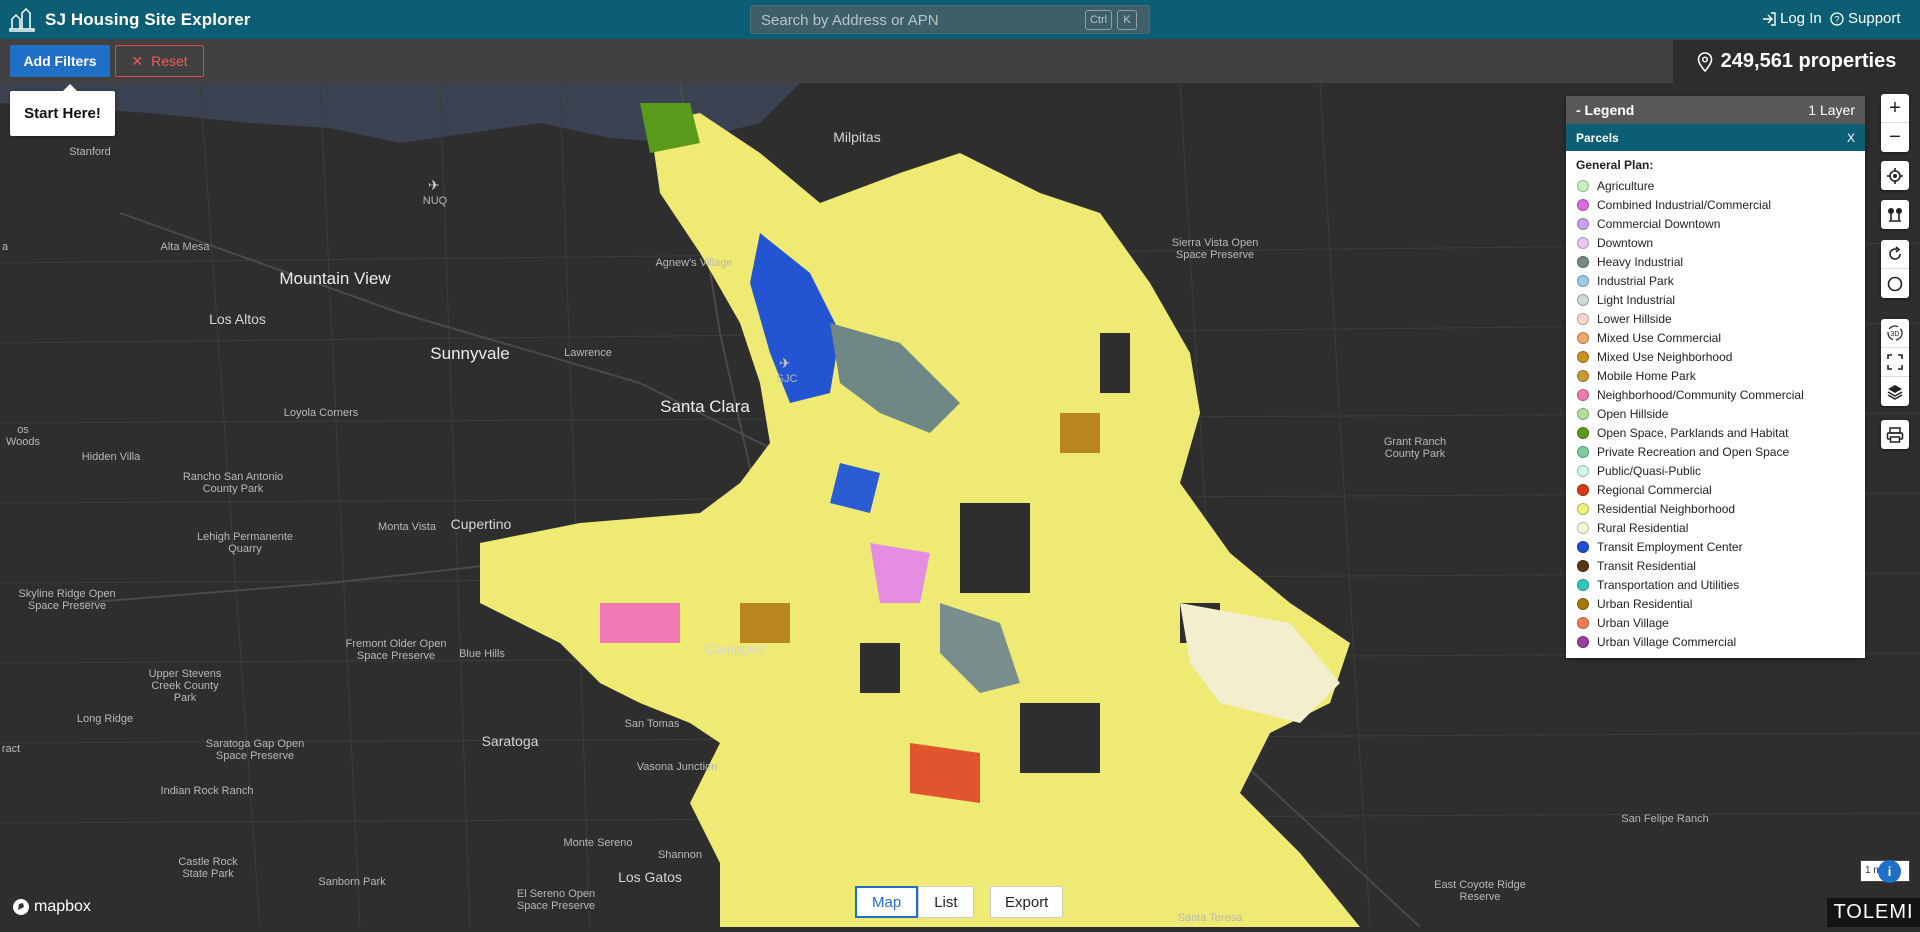  I want to click on locate-control, so click(1895, 175).